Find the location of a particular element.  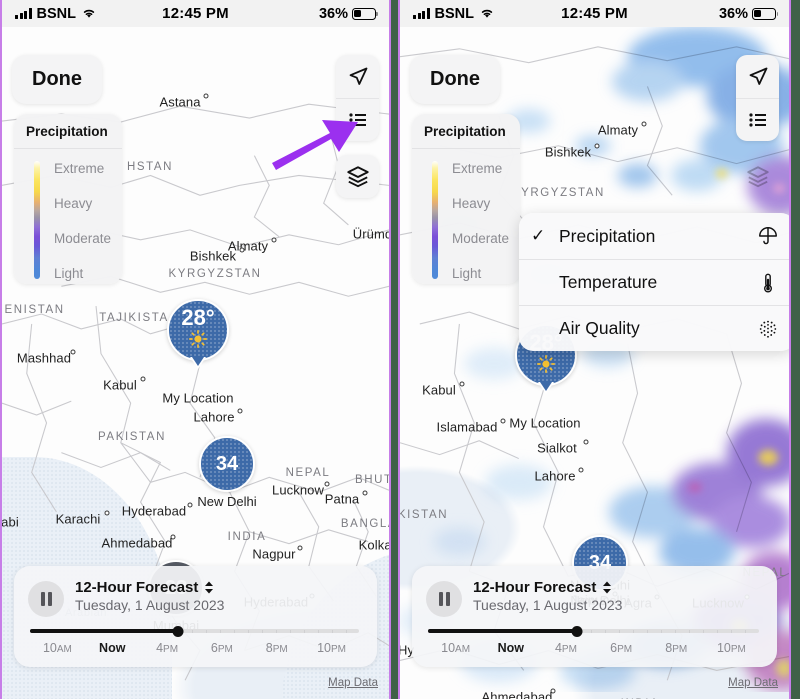

time-labels-left: 10AM Now 4PM 6PM 8PM 10PM is located at coordinates (194, 648).